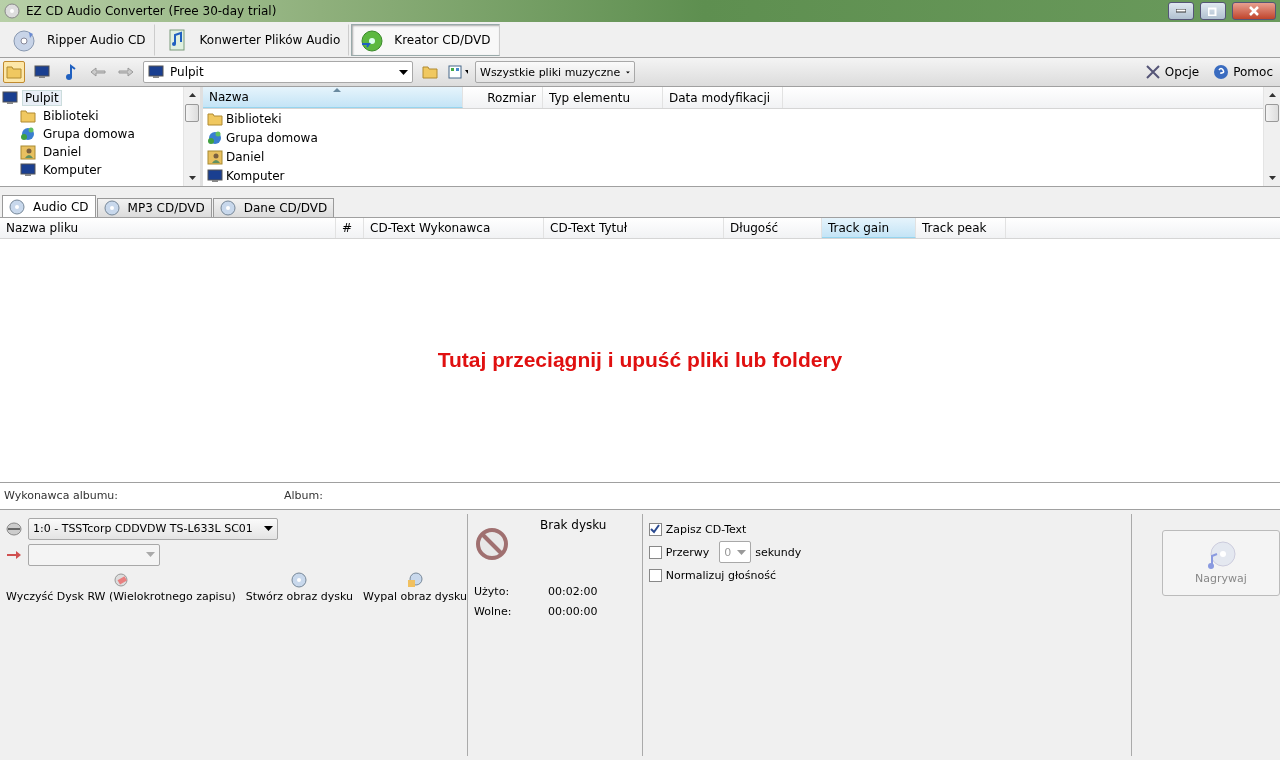  I want to click on column-header: Track peak, so click(961, 228).